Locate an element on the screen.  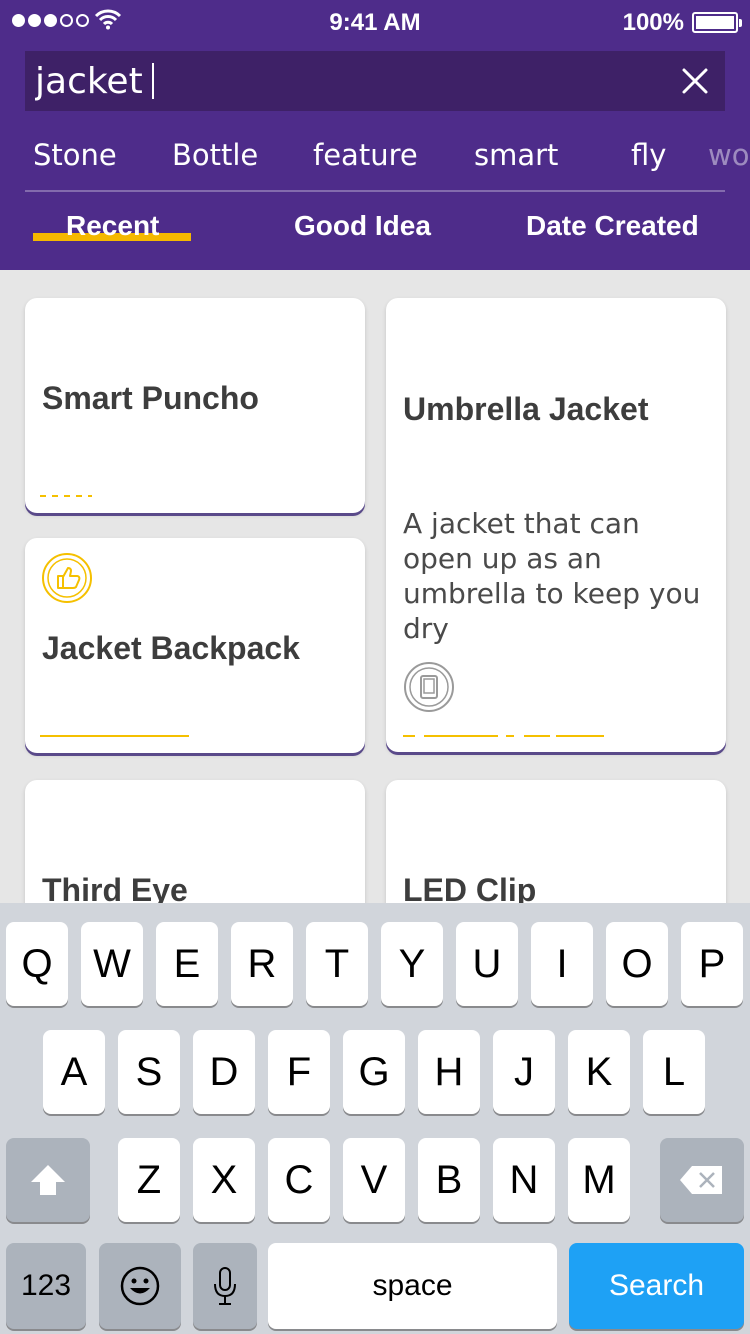
key-e: E is located at coordinates (187, 964).